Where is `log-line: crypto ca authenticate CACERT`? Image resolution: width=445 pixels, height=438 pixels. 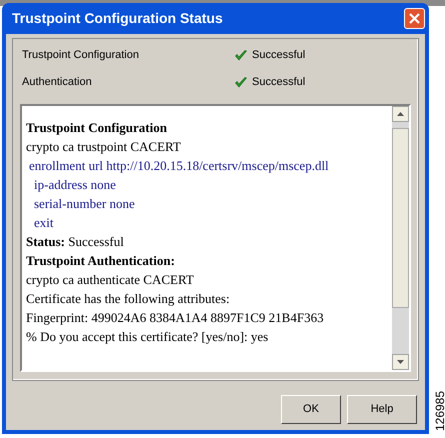
log-line: crypto ca authenticate CACERT is located at coordinates (110, 280).